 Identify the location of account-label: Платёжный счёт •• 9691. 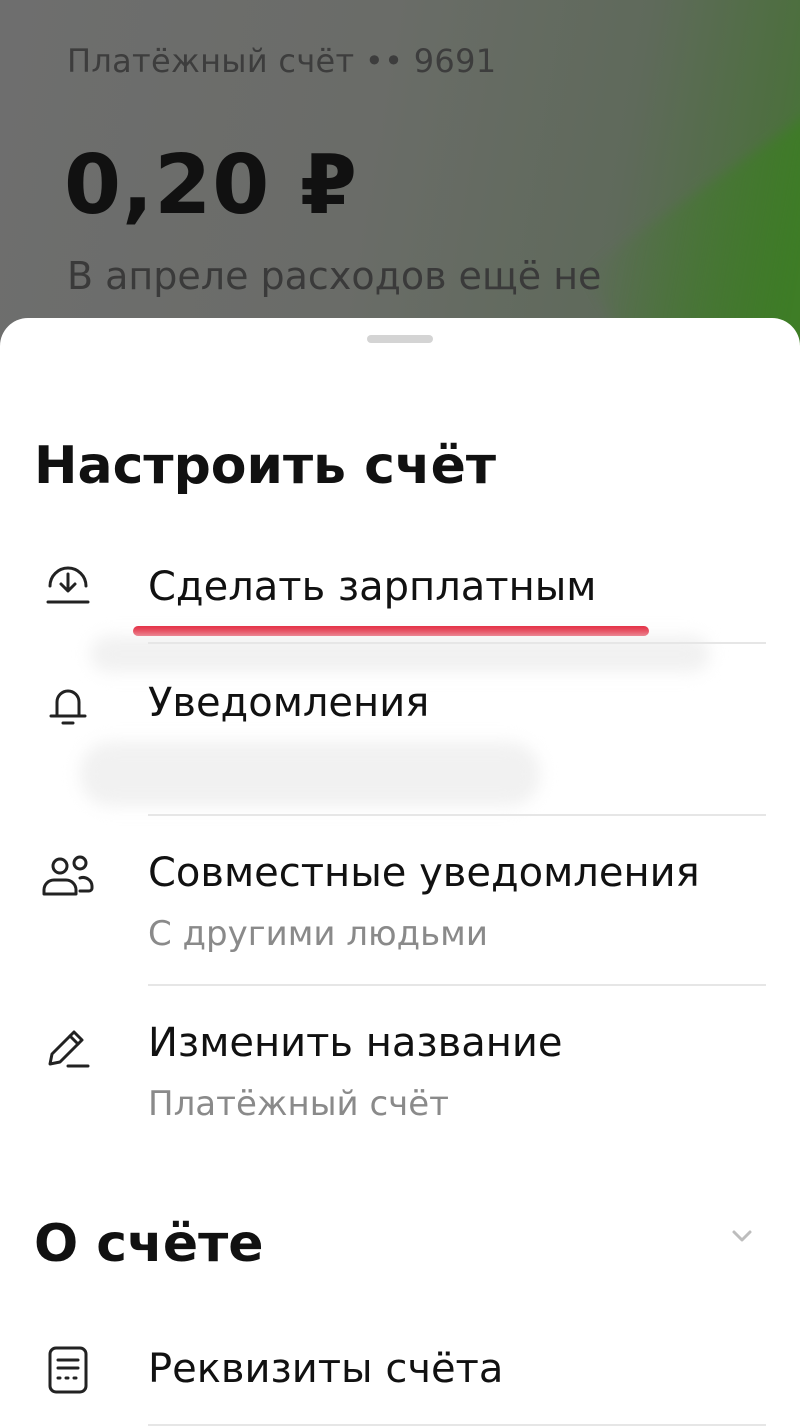
(282, 61).